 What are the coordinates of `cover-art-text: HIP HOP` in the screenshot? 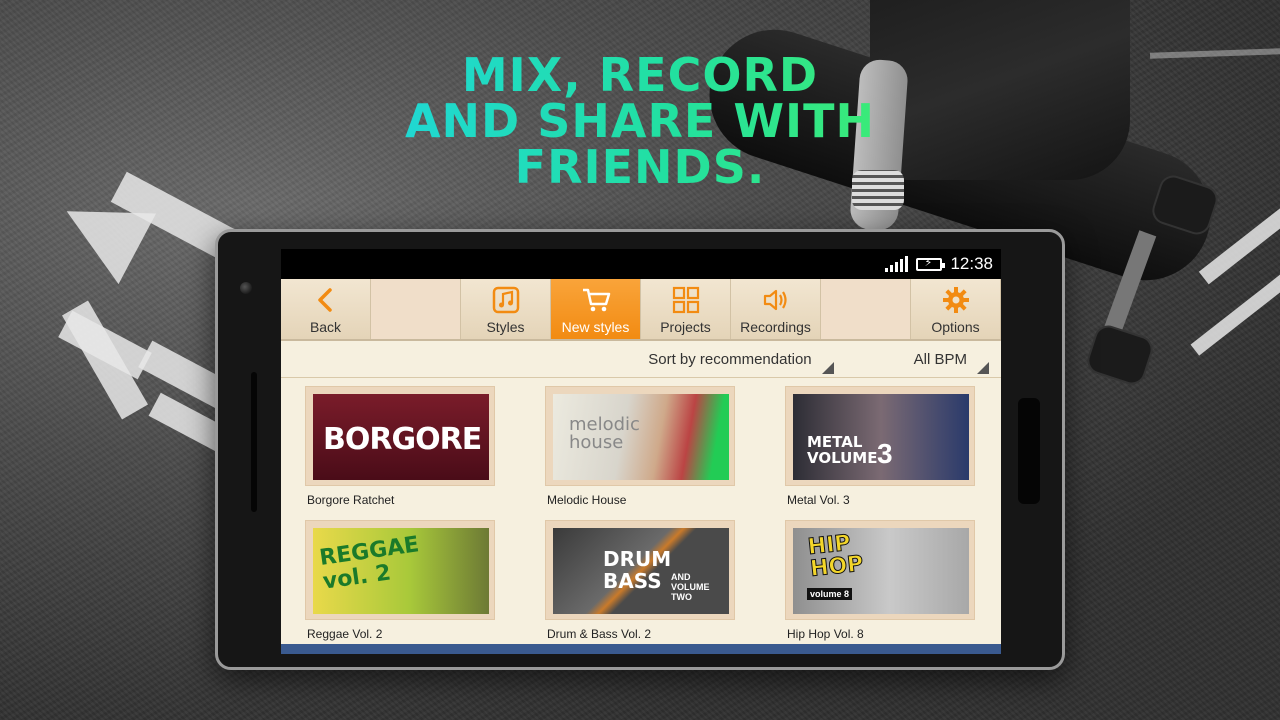 It's located at (835, 556).